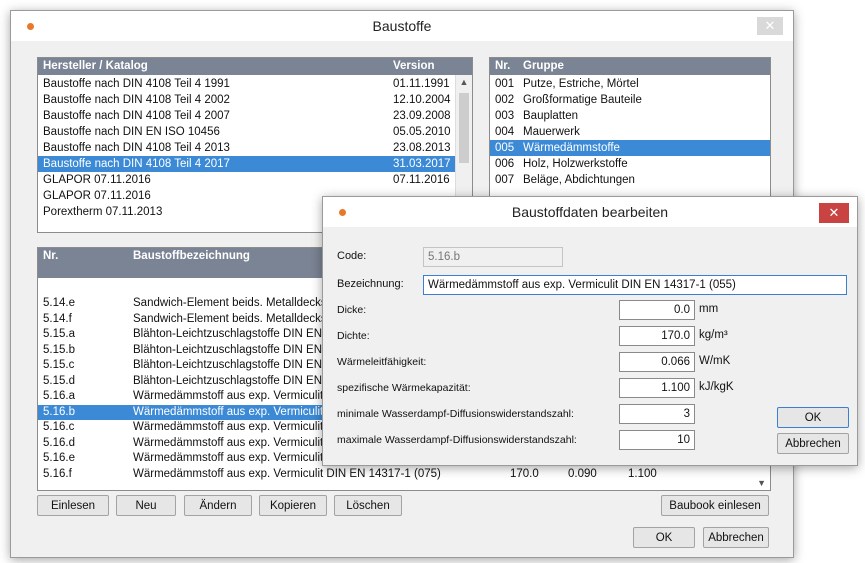  Describe the element at coordinates (59, 396) in the screenshot. I see `material-nr: 5.16.a` at that location.